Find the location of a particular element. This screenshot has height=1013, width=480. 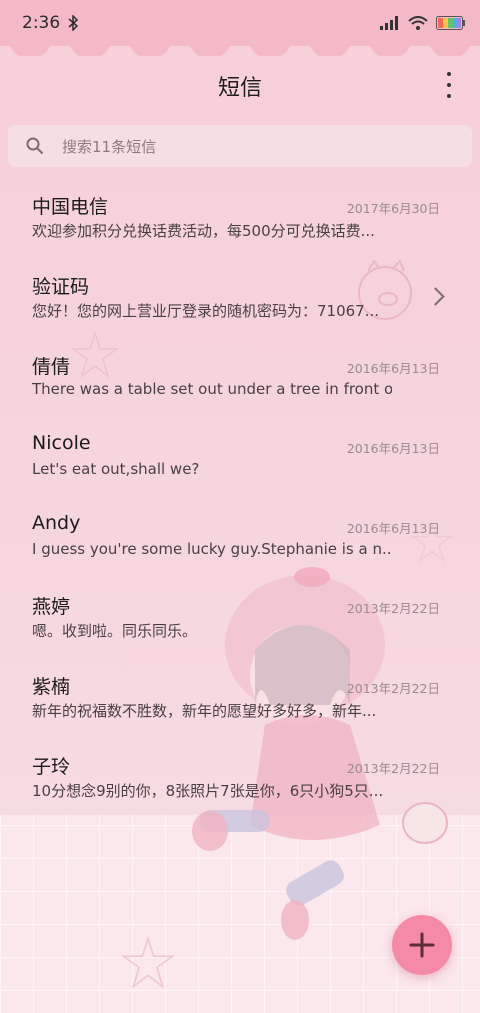

contact-name: 倩倩 is located at coordinates (51, 367).